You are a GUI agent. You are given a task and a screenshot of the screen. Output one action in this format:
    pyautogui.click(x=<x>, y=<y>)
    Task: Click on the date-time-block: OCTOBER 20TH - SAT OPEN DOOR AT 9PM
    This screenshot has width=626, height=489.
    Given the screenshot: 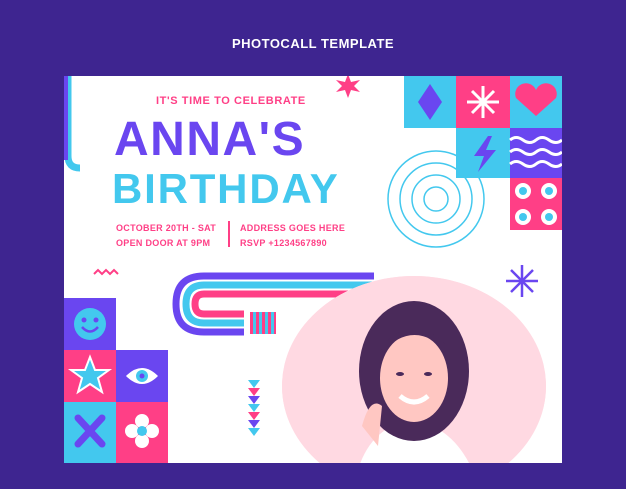 What is the action you would take?
    pyautogui.click(x=166, y=236)
    